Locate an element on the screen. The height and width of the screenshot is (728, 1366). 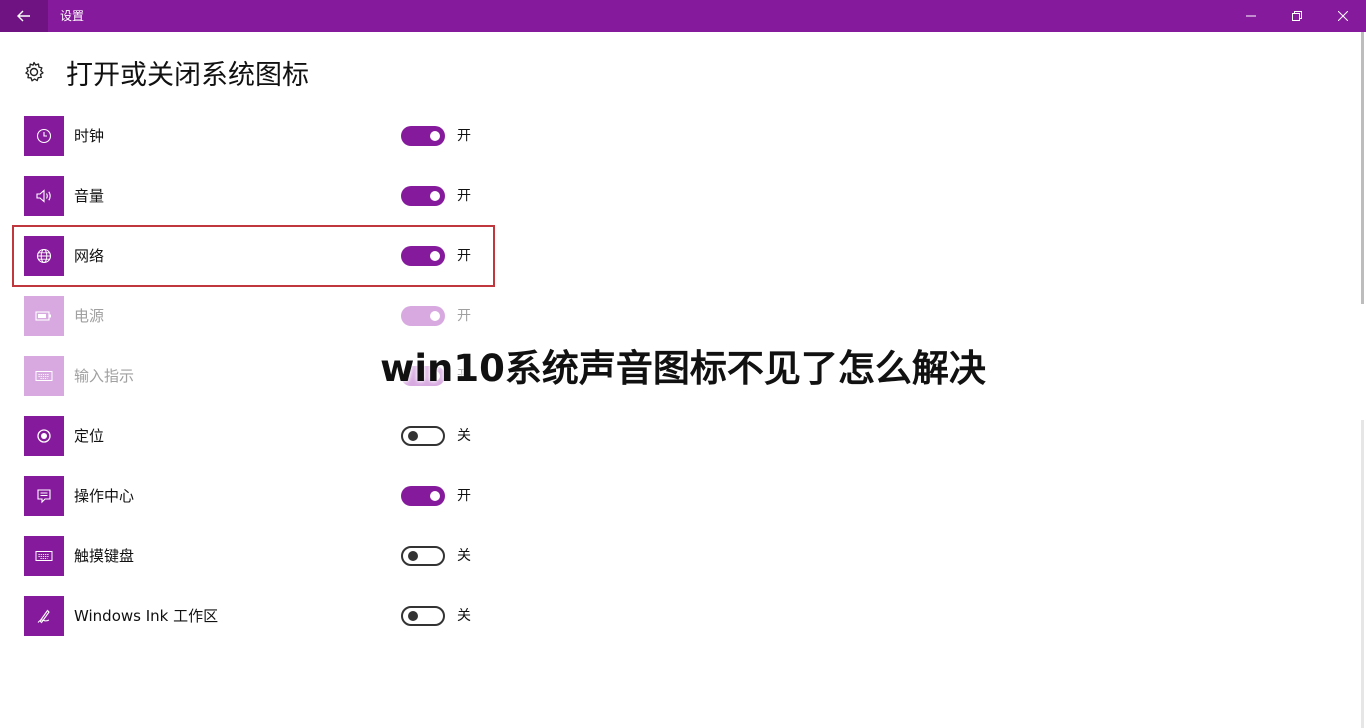
volume-tile is located at coordinates (44, 196).